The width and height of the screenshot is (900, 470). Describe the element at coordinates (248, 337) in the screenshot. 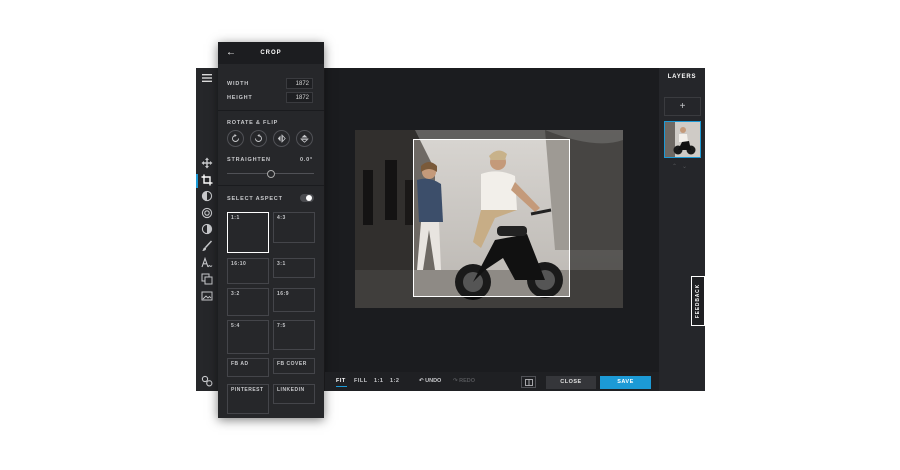

I see `aspect-5-4: 5:4` at that location.